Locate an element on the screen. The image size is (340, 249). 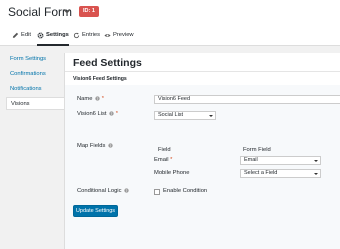
list-label-text: Vision6 List is located at coordinates (92, 114).